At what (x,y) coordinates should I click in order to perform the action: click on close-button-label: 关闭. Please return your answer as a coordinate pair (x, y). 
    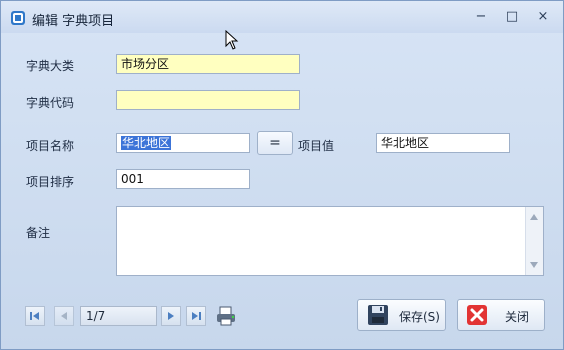
    Looking at the image, I should click on (517, 317).